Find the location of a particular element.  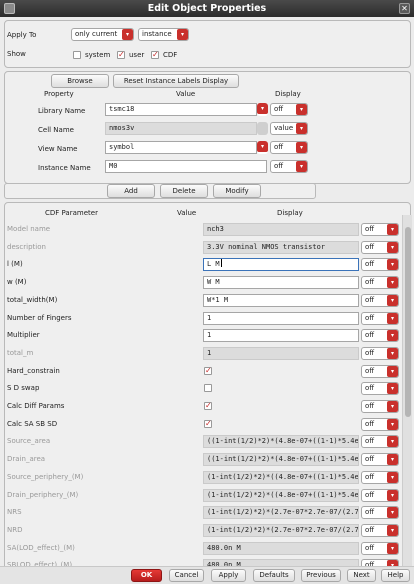

cdf-value-field: 3.3V nominal NMOS transistor is located at coordinates (281, 247).